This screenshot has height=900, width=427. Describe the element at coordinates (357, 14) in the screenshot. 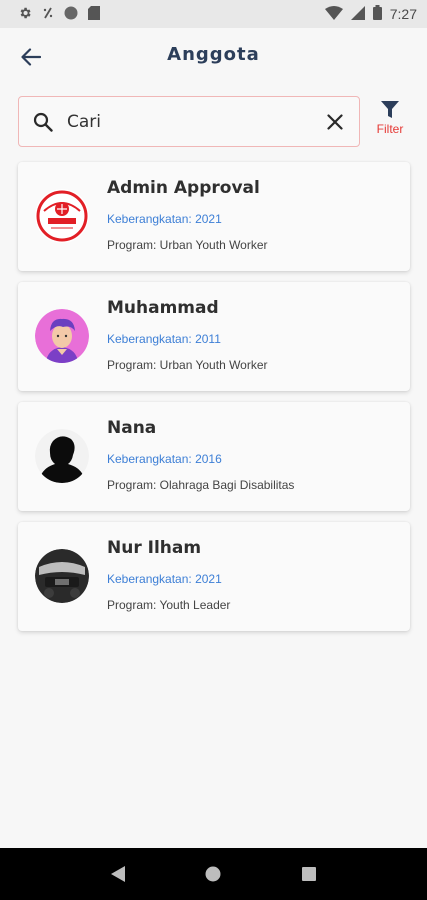

I see `signal-icon` at that location.